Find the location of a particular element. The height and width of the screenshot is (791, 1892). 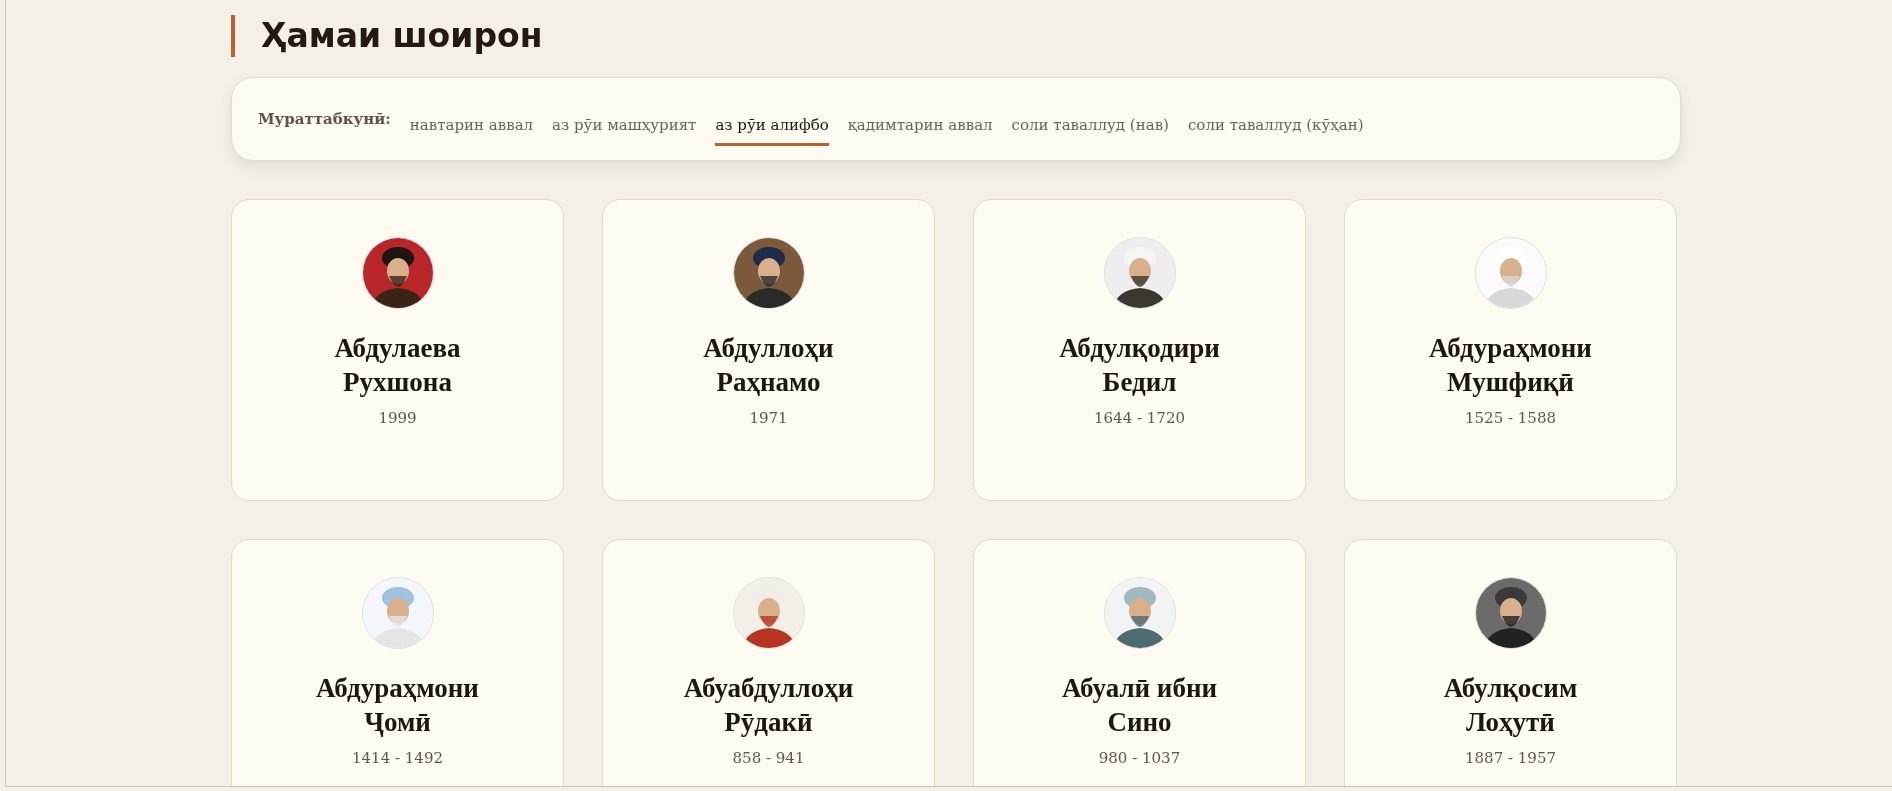

sort-option: соли таваллуд (нав) is located at coordinates (1090, 125).